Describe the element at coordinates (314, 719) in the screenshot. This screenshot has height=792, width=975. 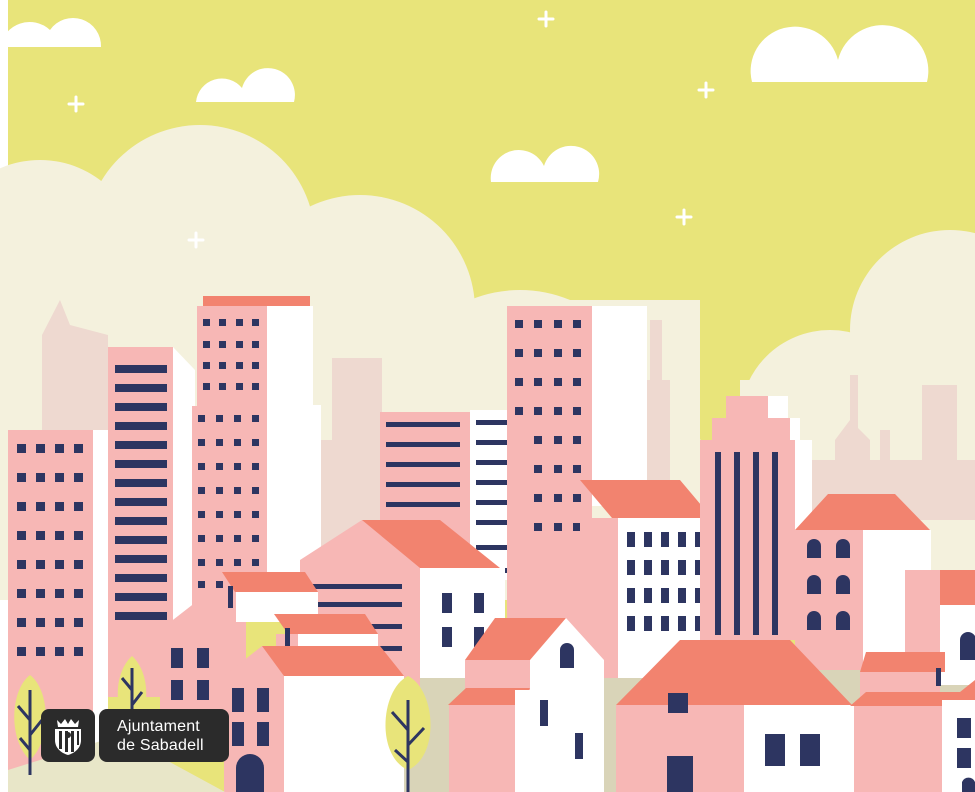
I see `lower-pink-house` at that location.